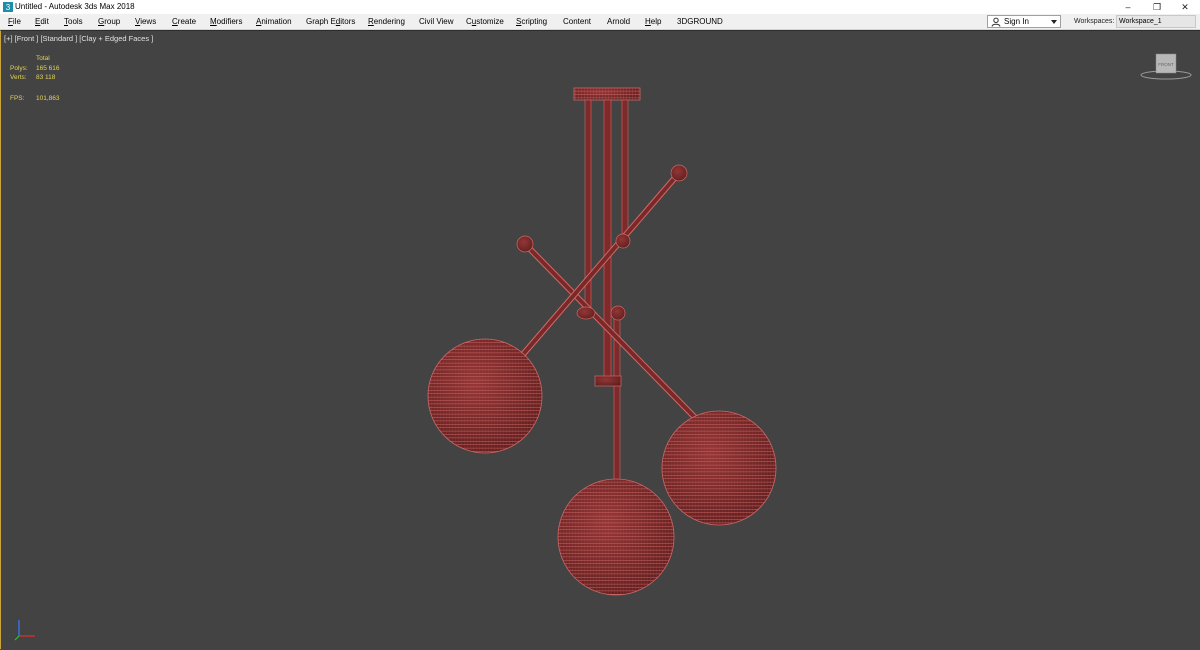 This screenshot has height=650, width=1200. Describe the element at coordinates (73, 21) in the screenshot. I see `menu-tools: Tools` at that location.